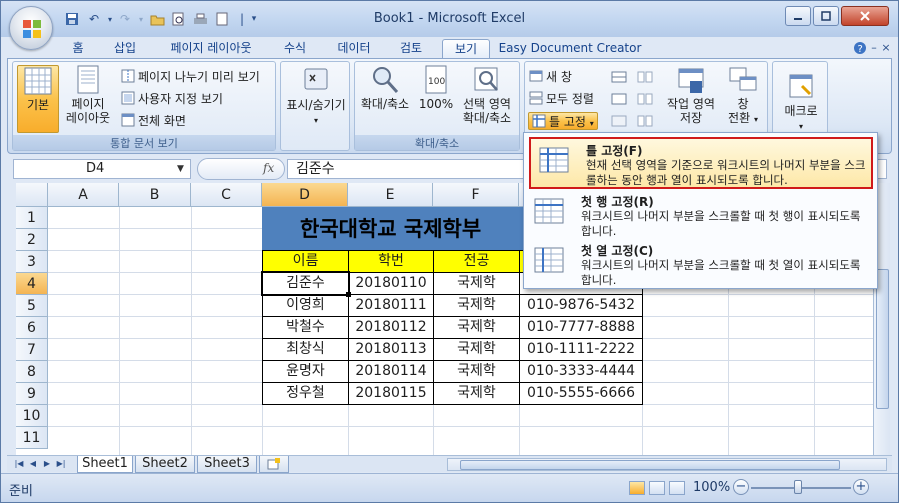 This screenshot has width=899, height=503. What do you see at coordinates (561, 99) in the screenshot?
I see `arrange-all-button: 모두 정렬` at bounding box center [561, 99].